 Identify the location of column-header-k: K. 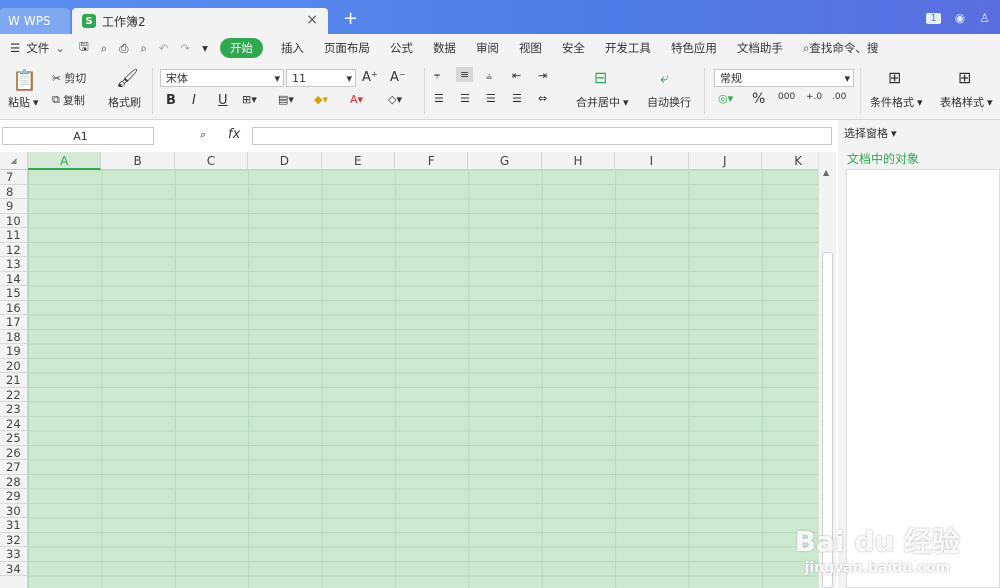
(790, 161).